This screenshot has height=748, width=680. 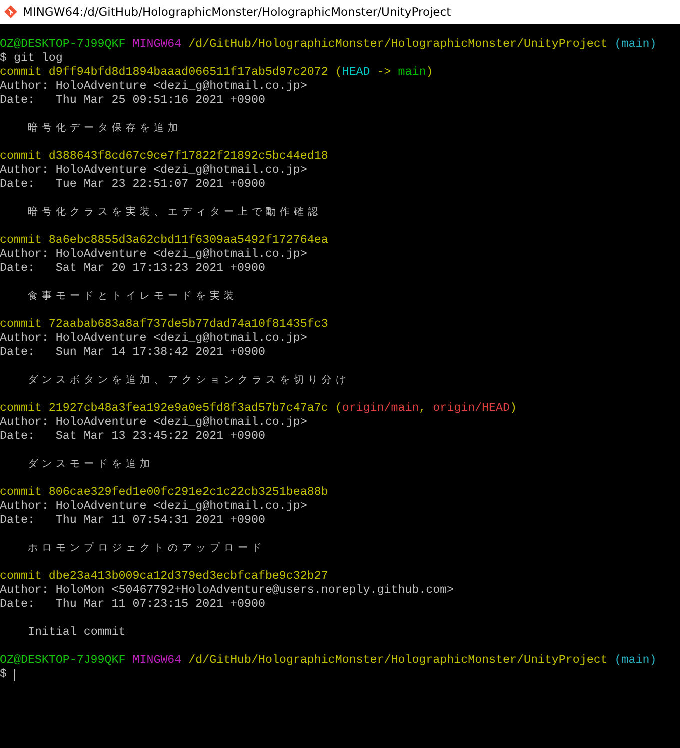 What do you see at coordinates (133, 185) in the screenshot?
I see `commit-date: Date: Tue Mar 23 22:51:07 2021 +0900` at bounding box center [133, 185].